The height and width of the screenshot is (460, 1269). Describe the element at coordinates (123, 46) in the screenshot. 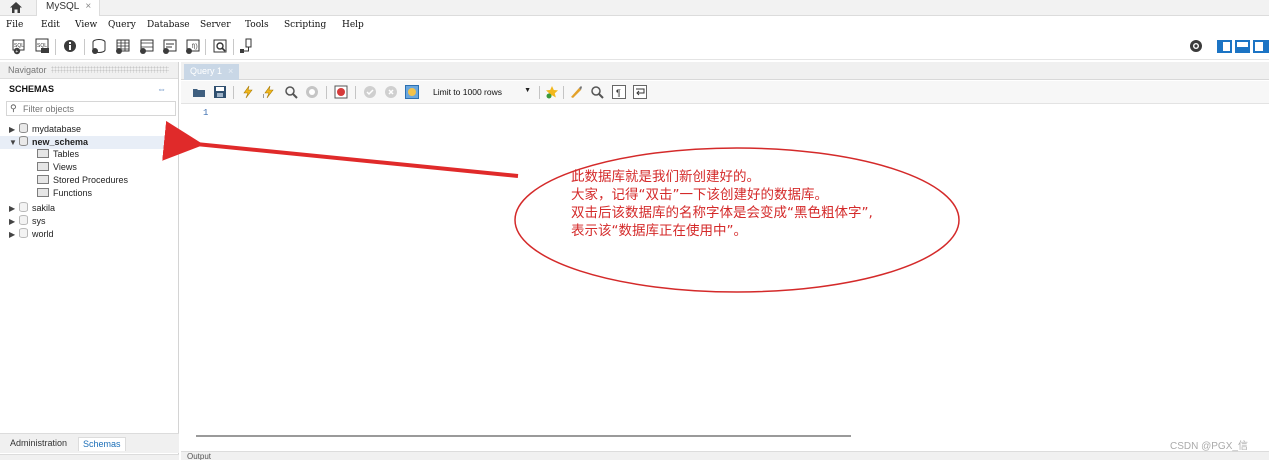

I see `create-table-icon` at that location.